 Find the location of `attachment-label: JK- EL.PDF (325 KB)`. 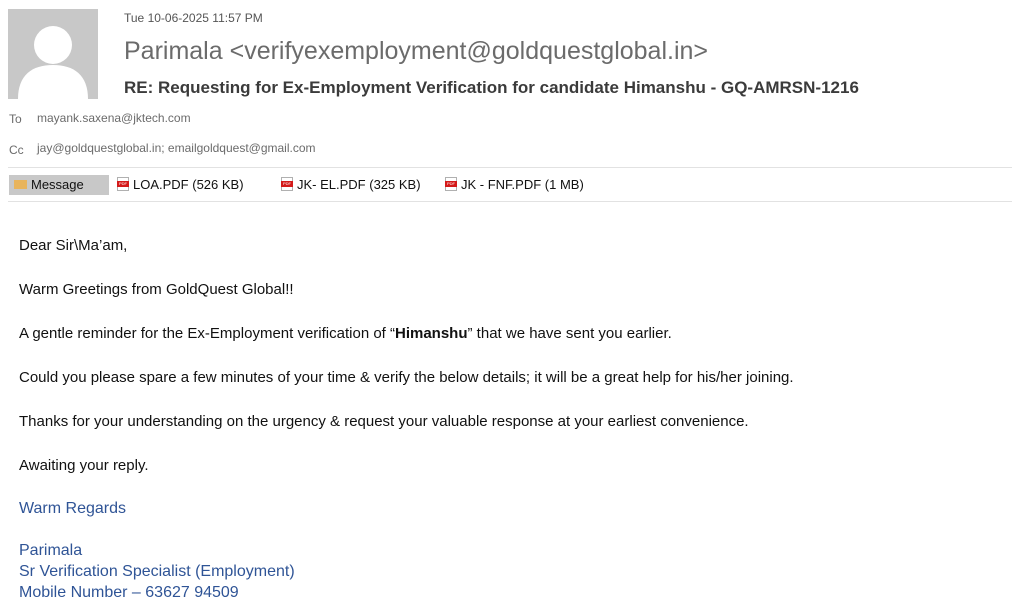

attachment-label: JK- EL.PDF (325 KB) is located at coordinates (359, 184).